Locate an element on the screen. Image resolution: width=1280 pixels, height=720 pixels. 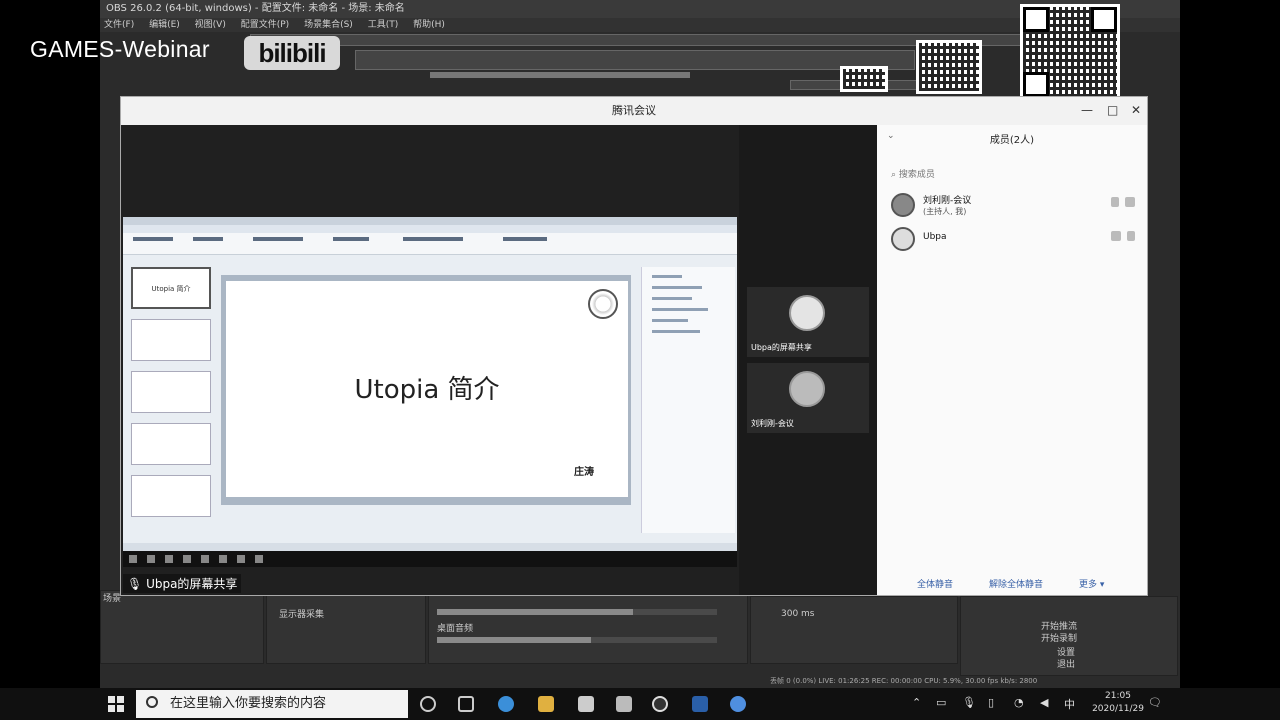
maximize-icon: □ is located at coordinates (1112, 110).